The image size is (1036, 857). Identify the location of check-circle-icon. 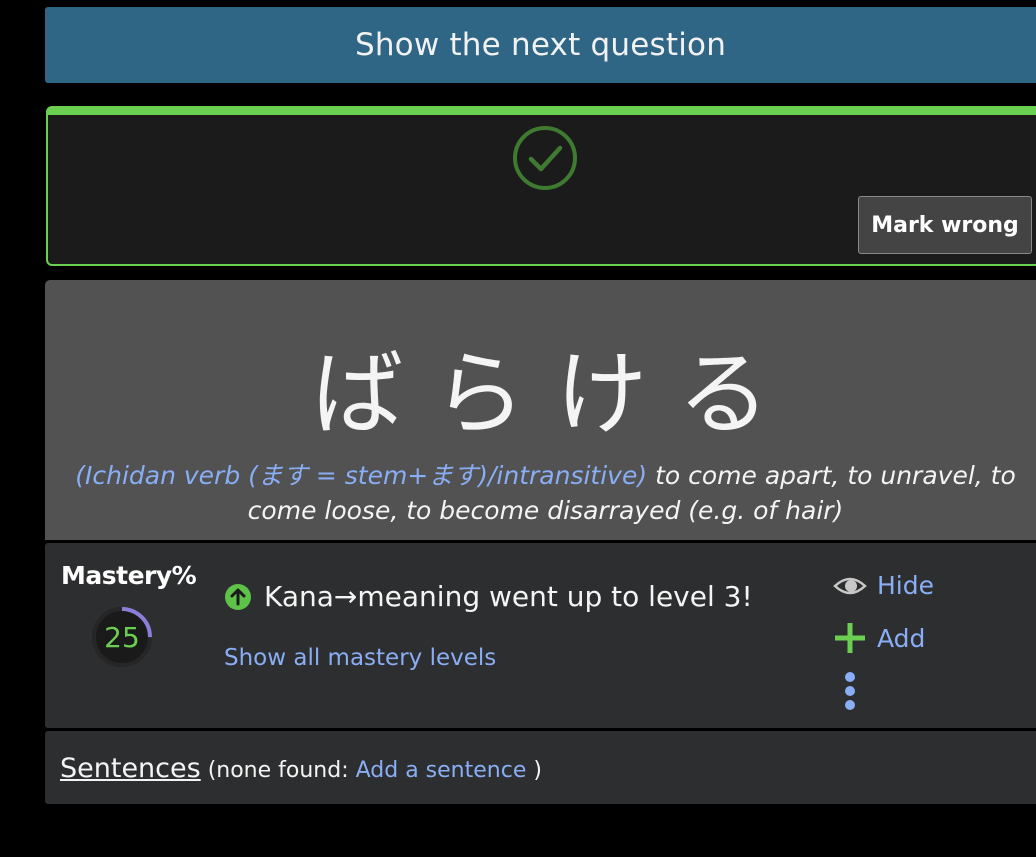
(545, 158).